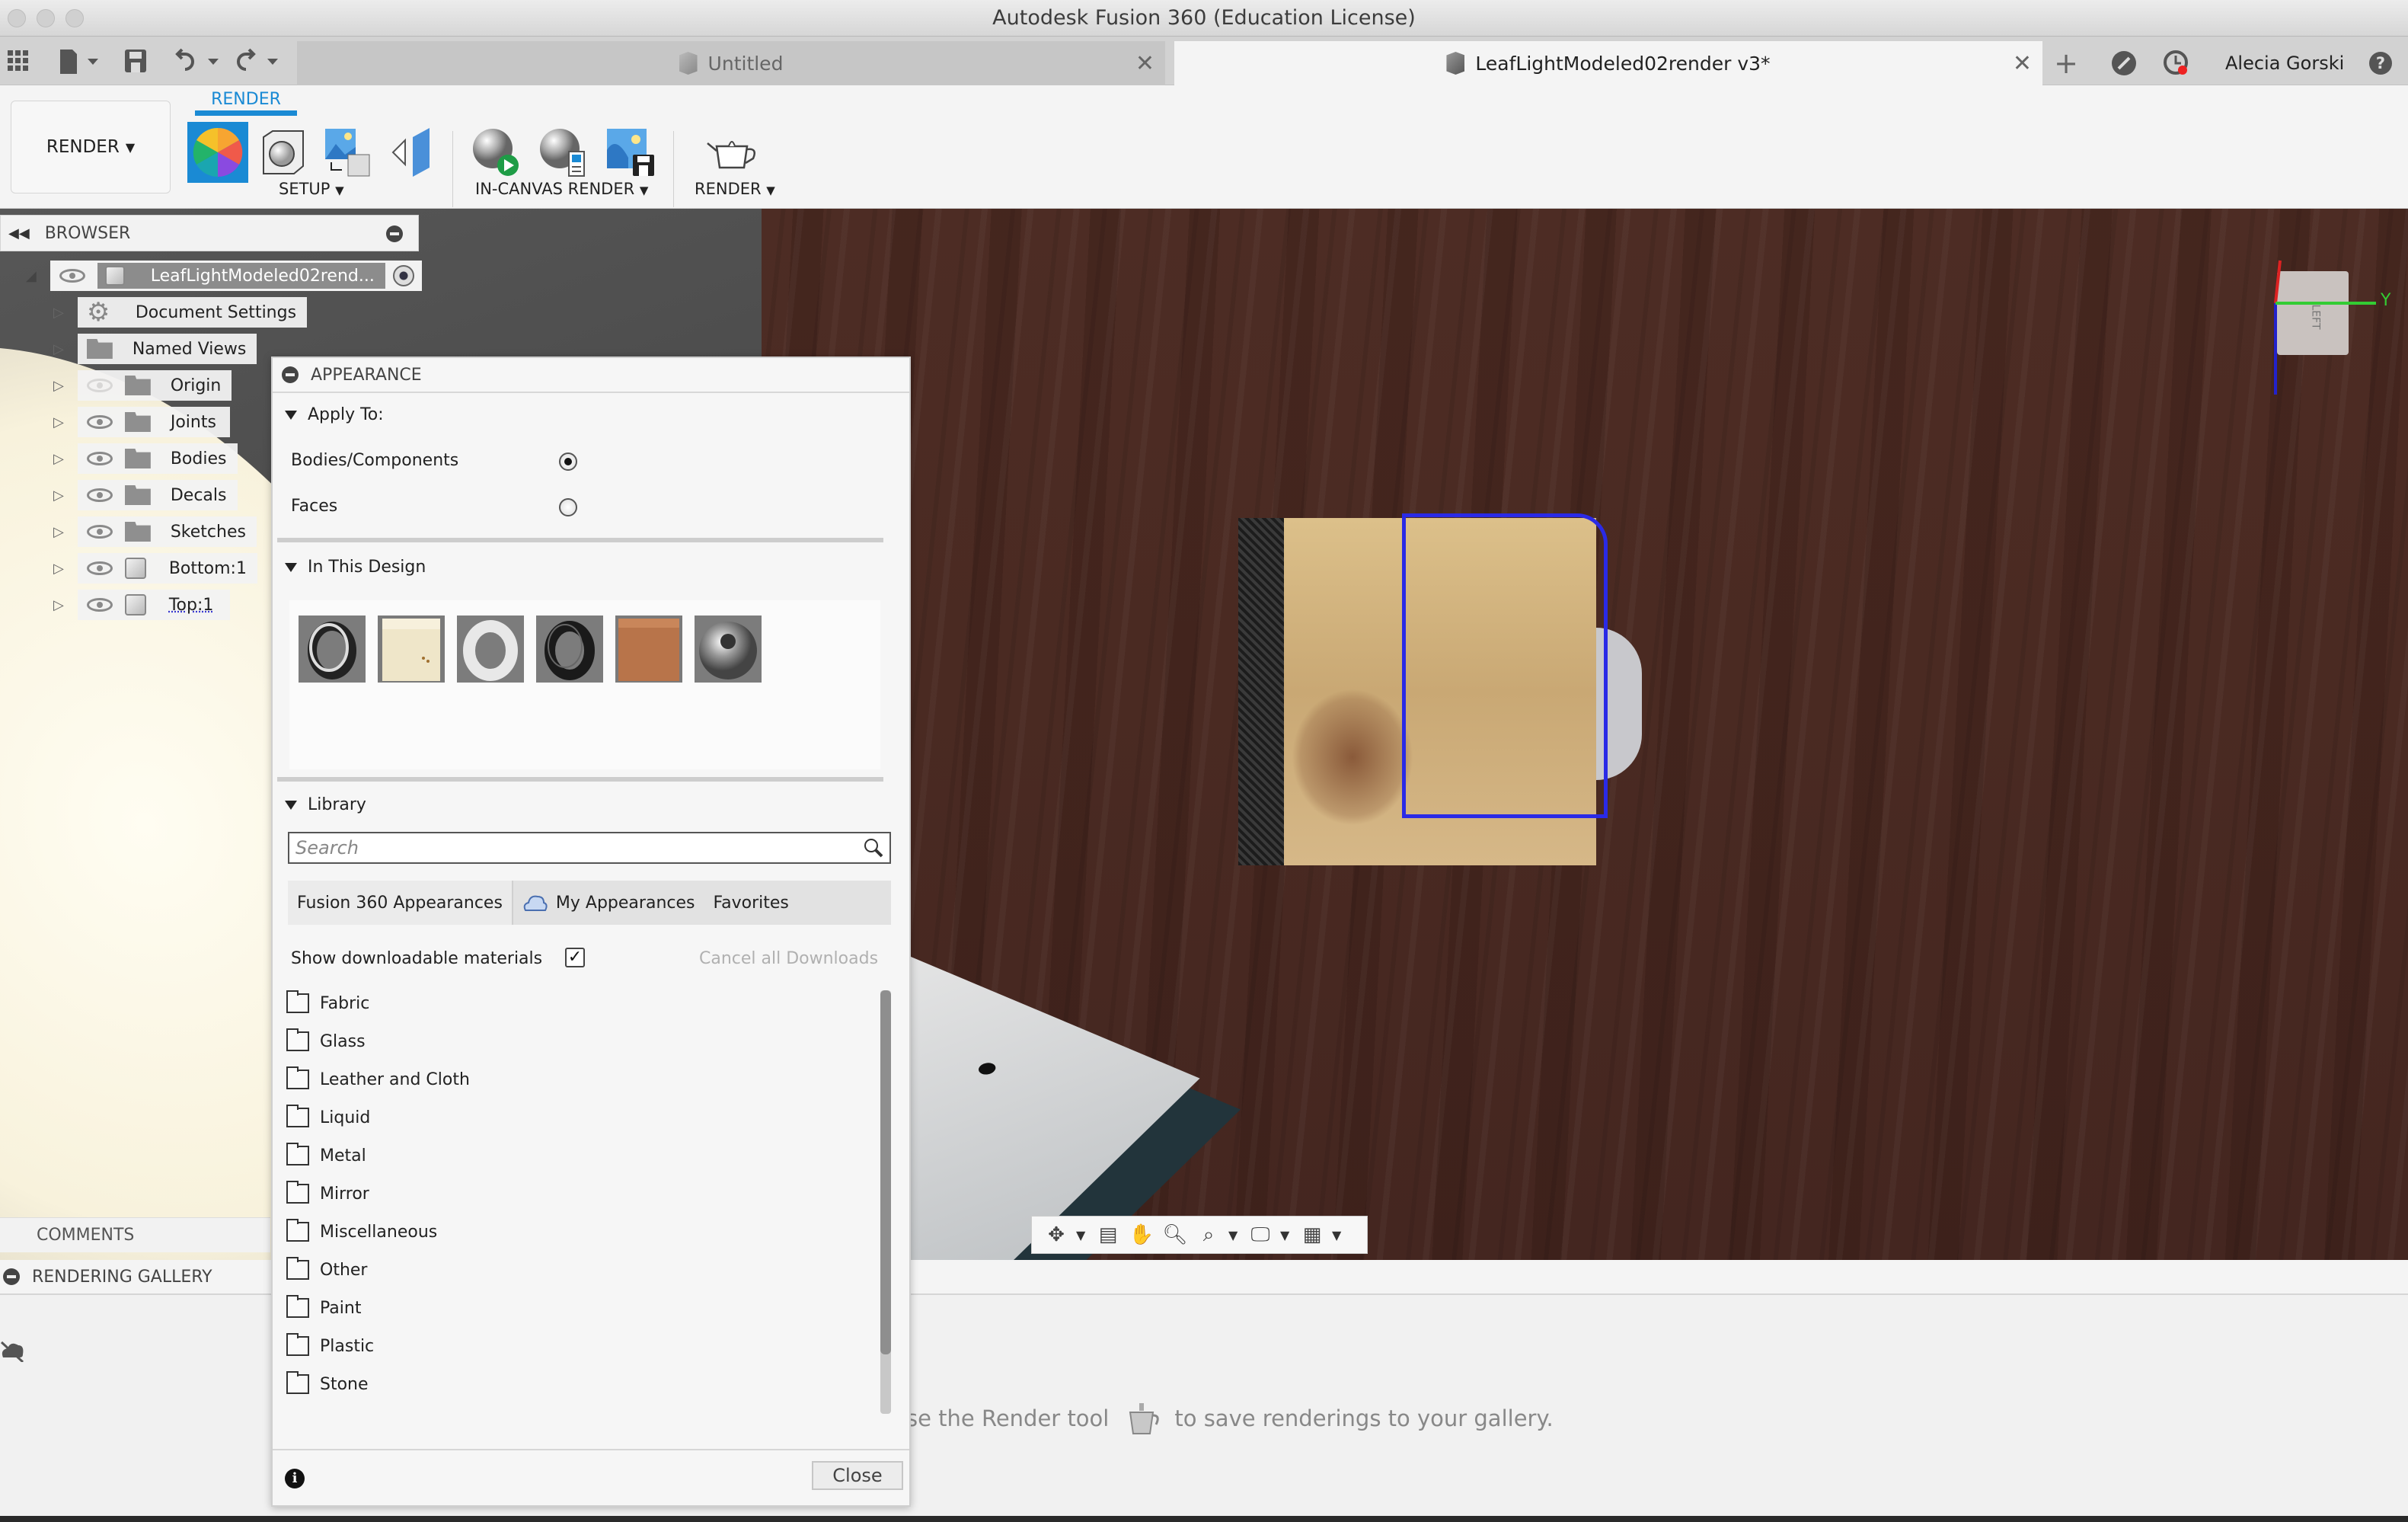  What do you see at coordinates (155, 569) in the screenshot?
I see `browser-item-bottom-1: ▷ Bottom:1` at bounding box center [155, 569].